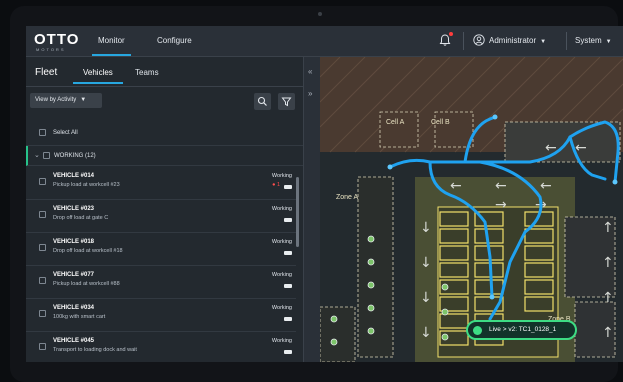  I want to click on vehicle-task: Transport to loading dock and wait, so click(95, 350).